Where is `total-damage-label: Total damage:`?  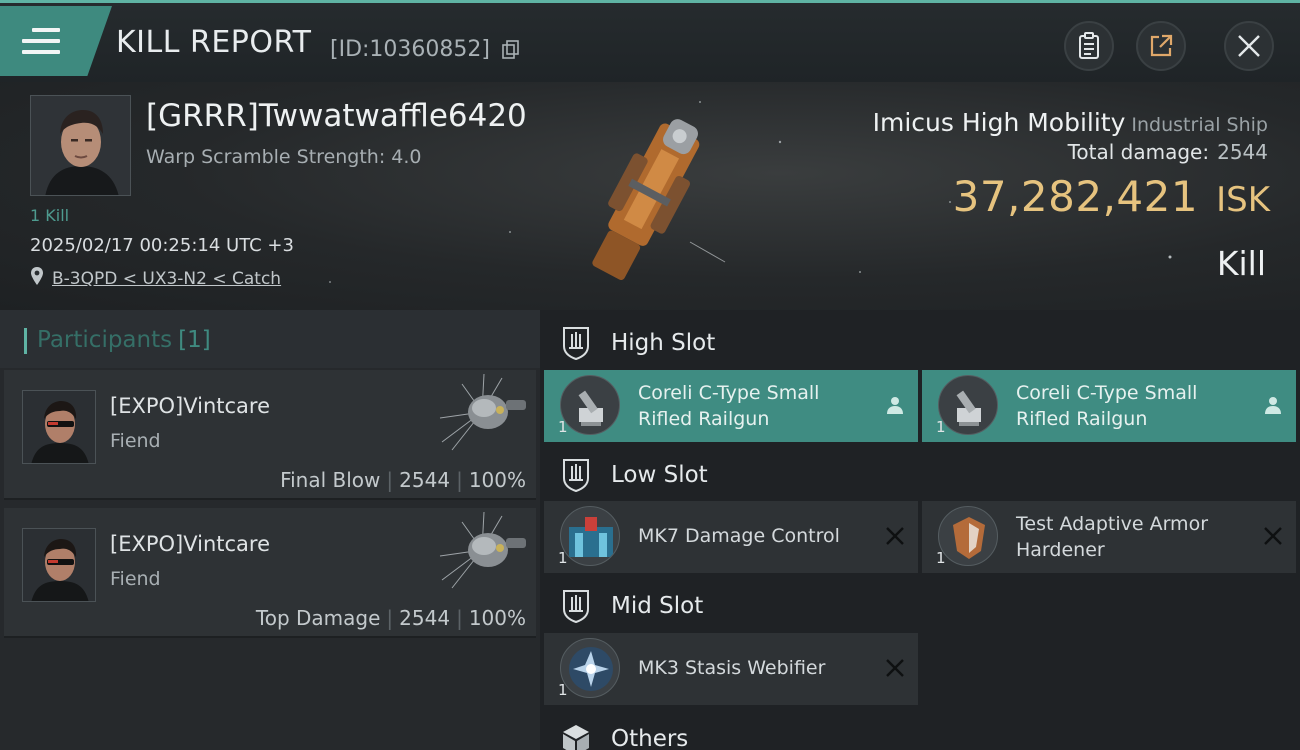
total-damage-label: Total damage: is located at coordinates (1138, 152).